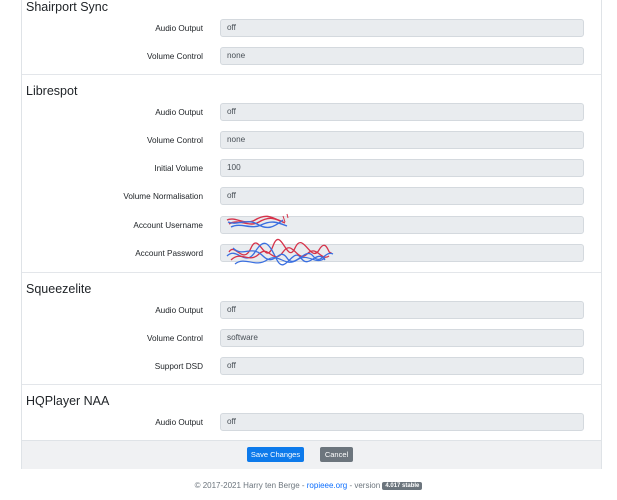  What do you see at coordinates (402, 422) in the screenshot?
I see `hqplayer-audio-output-field: off` at bounding box center [402, 422].